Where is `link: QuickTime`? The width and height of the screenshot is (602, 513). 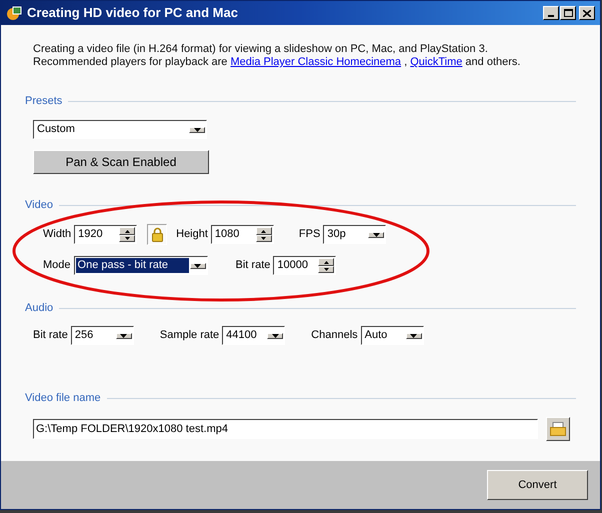
link: QuickTime is located at coordinates (436, 62).